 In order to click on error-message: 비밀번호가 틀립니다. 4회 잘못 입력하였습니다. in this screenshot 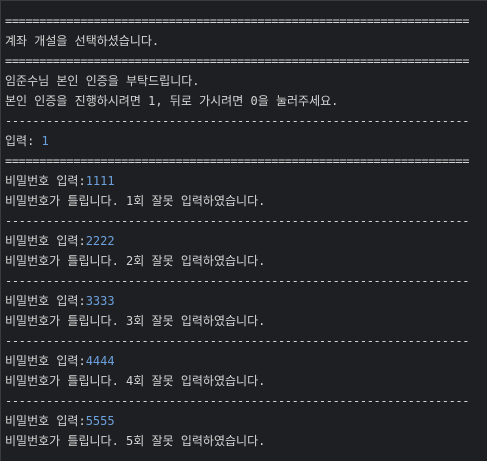, I will do `click(135, 381)`.